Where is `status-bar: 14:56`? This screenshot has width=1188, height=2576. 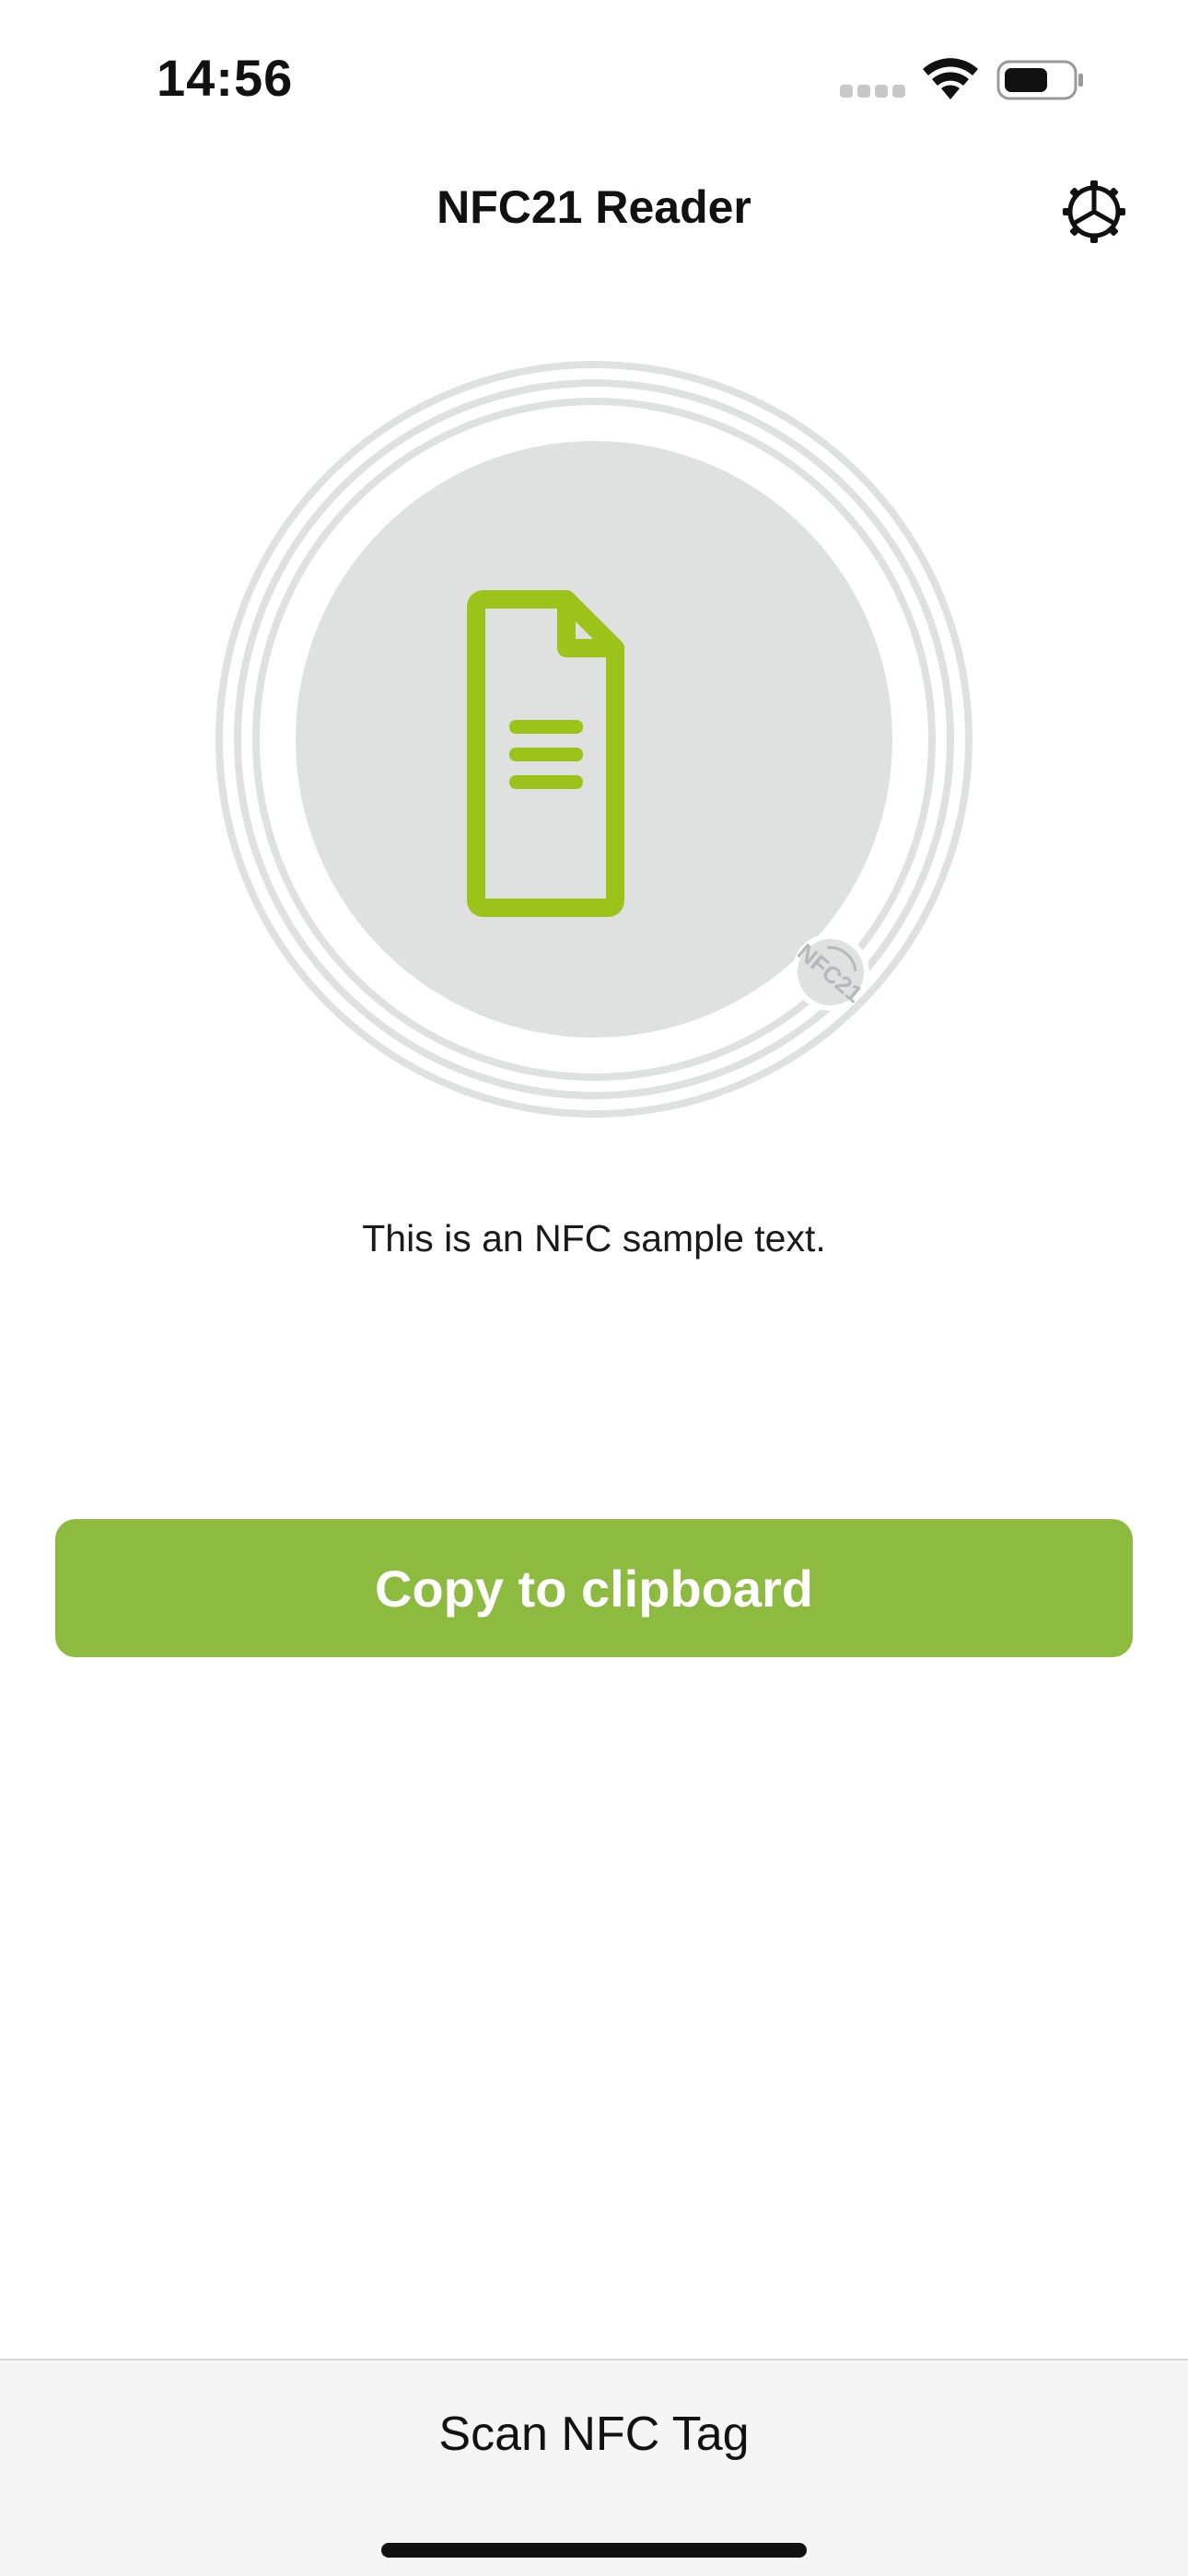
status-bar: 14:56 is located at coordinates (594, 78).